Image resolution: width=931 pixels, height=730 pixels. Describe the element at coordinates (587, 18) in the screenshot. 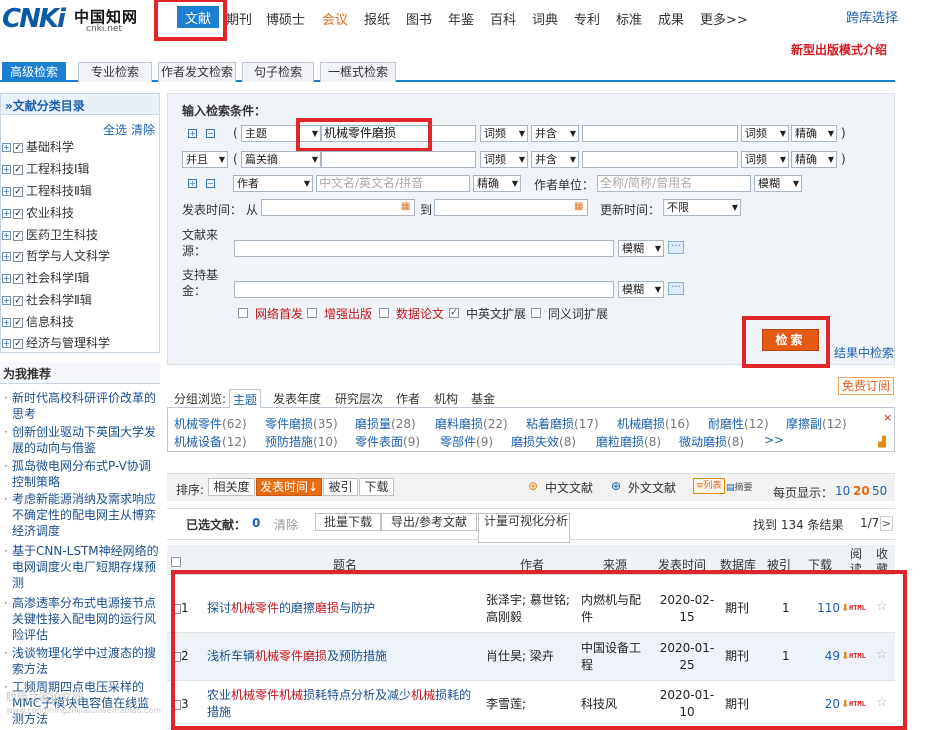

I see `nav-item-zhuanli: 专利` at that location.